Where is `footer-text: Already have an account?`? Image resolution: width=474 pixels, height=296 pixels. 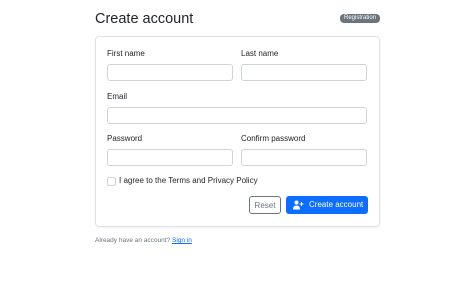 footer-text: Already have an account? is located at coordinates (133, 240).